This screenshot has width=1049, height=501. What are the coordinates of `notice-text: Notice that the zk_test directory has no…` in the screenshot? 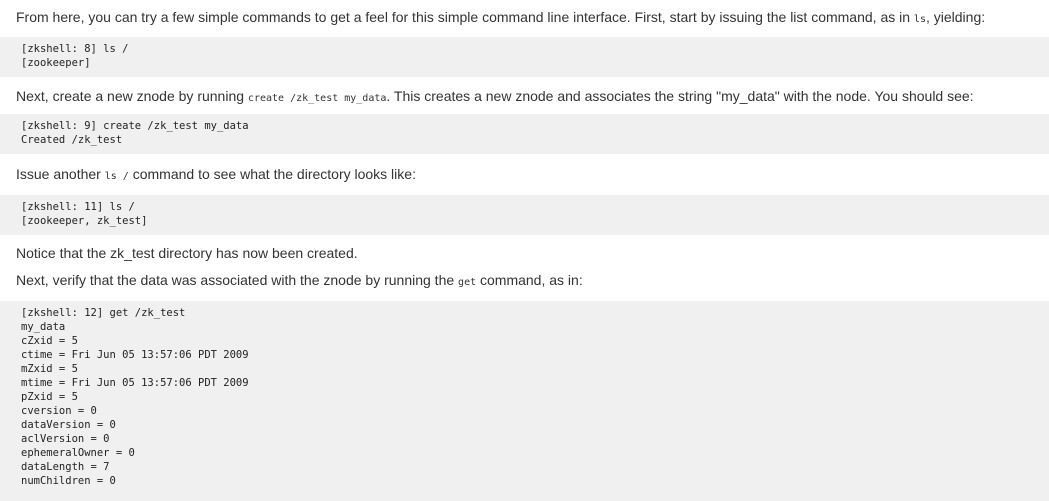 It's located at (187, 253).